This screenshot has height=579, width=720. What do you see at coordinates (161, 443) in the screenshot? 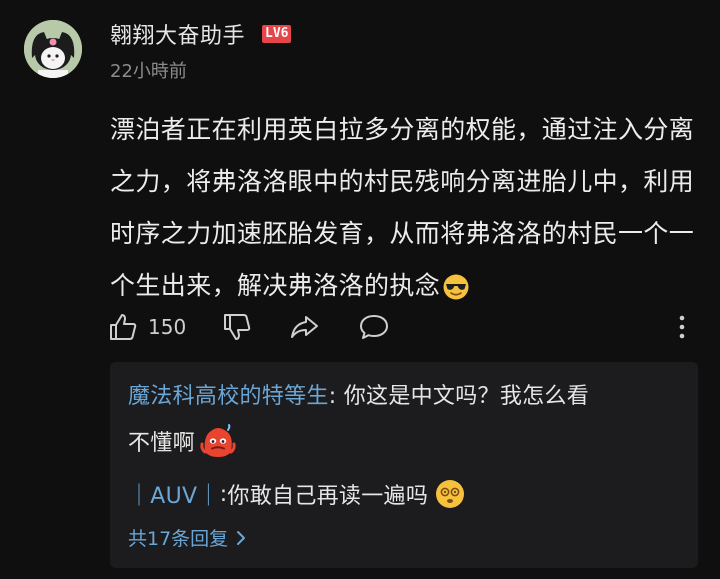
I see `reply-text: 不懂啊` at bounding box center [161, 443].